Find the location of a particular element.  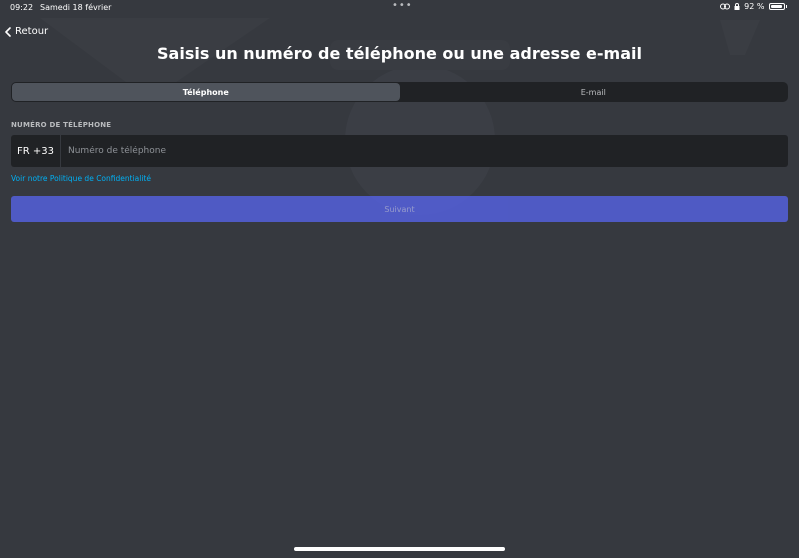

battery-percent: 92 % is located at coordinates (754, 6).